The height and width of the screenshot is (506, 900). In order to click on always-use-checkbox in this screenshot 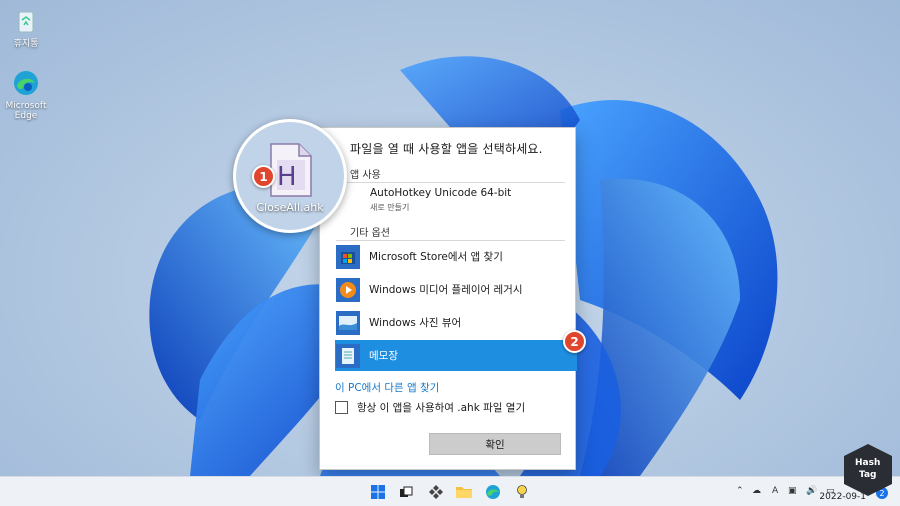, I will do `click(341, 407)`.